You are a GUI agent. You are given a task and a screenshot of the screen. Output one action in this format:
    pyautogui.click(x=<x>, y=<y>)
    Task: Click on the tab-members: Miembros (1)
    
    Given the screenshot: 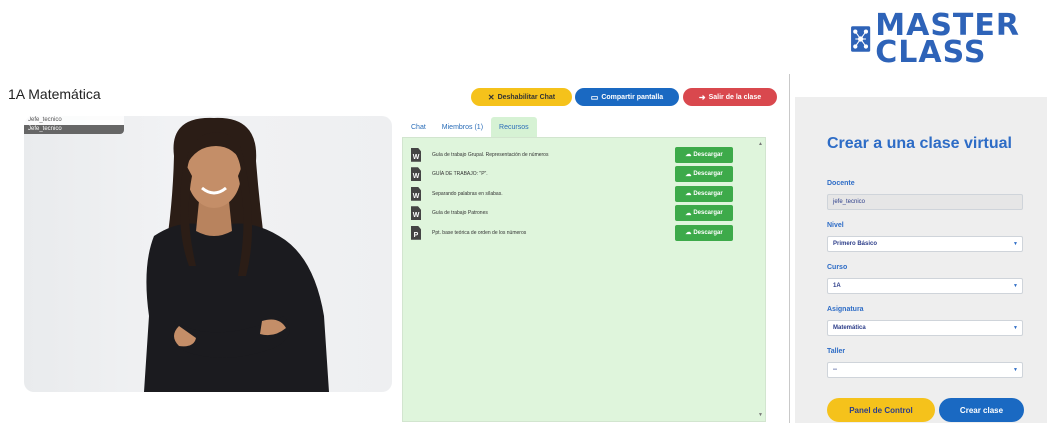 What is the action you would take?
    pyautogui.click(x=462, y=127)
    